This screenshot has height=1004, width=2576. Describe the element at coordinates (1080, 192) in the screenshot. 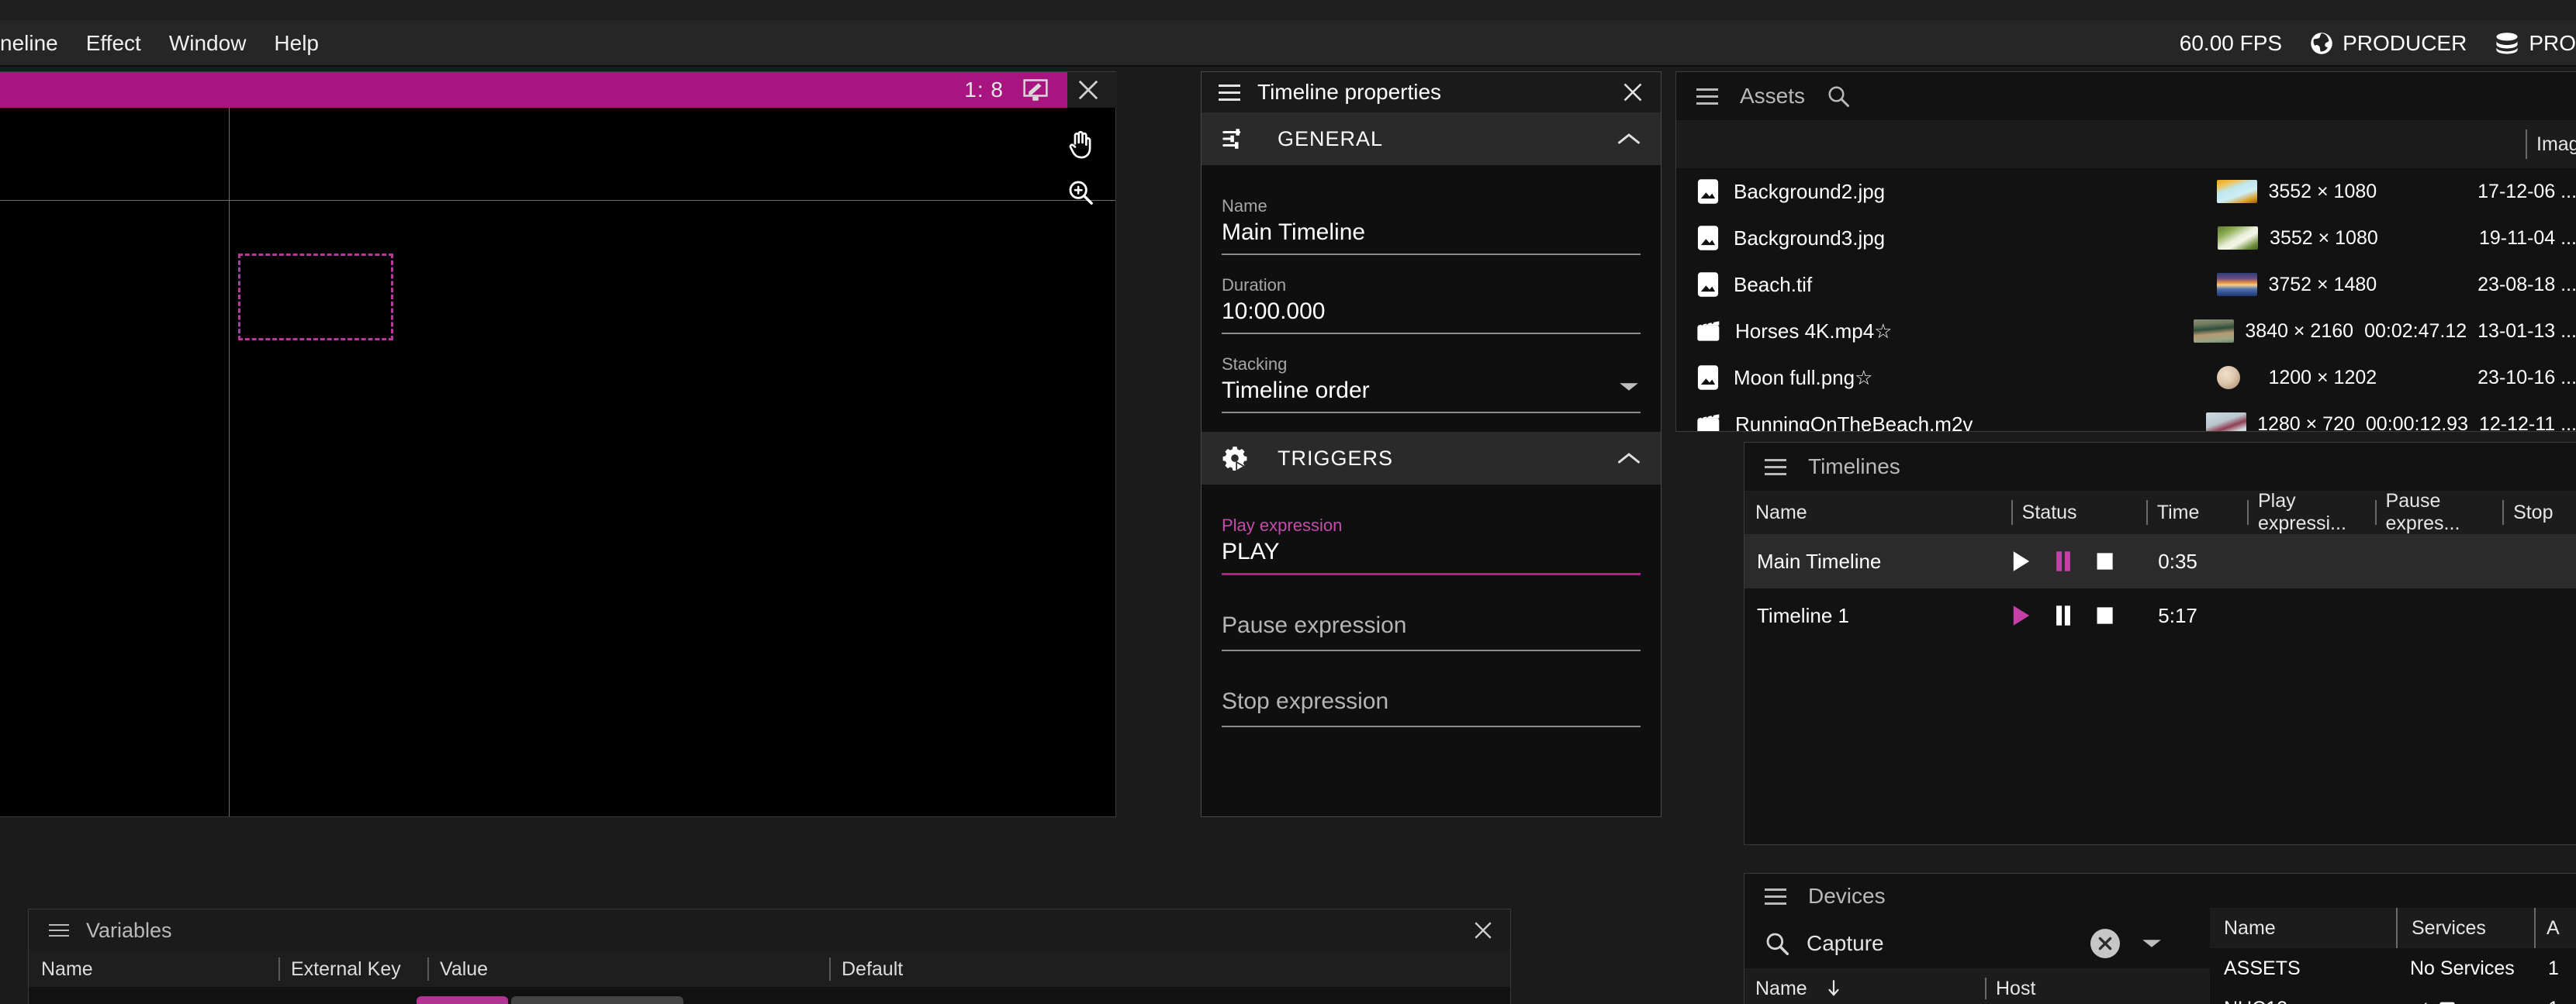

I see `zoom-in-icon` at that location.